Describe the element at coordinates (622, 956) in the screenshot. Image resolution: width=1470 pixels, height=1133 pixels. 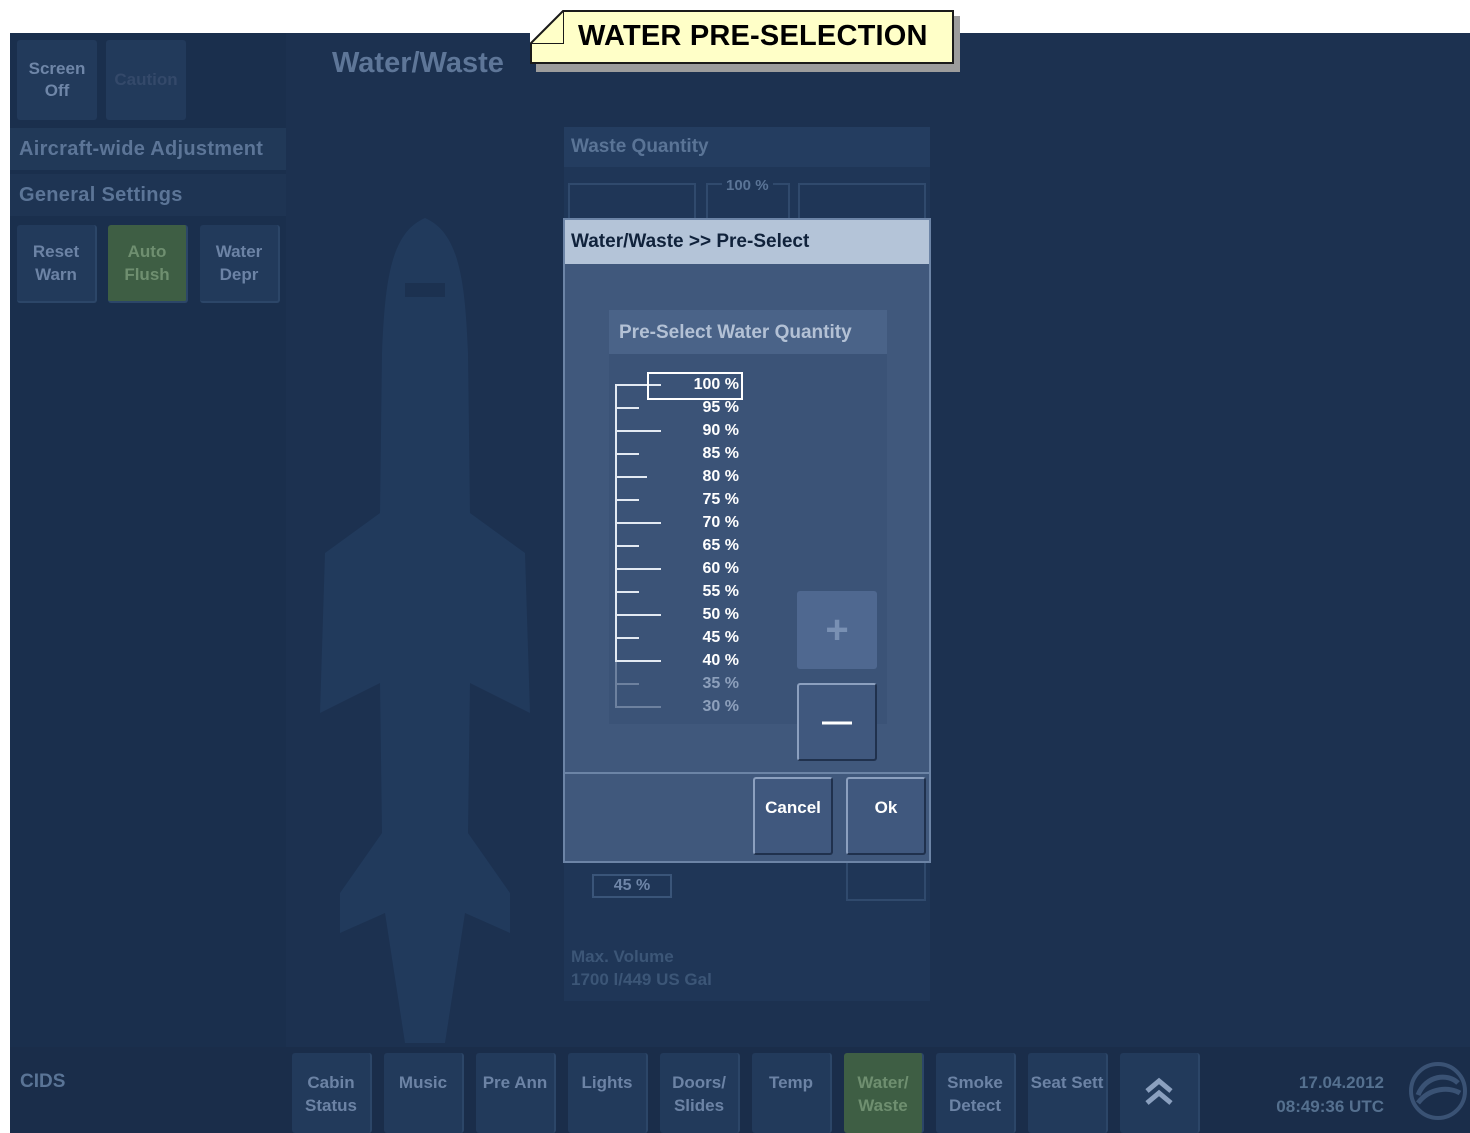
I see `max-volume-label: Max. Volume` at that location.